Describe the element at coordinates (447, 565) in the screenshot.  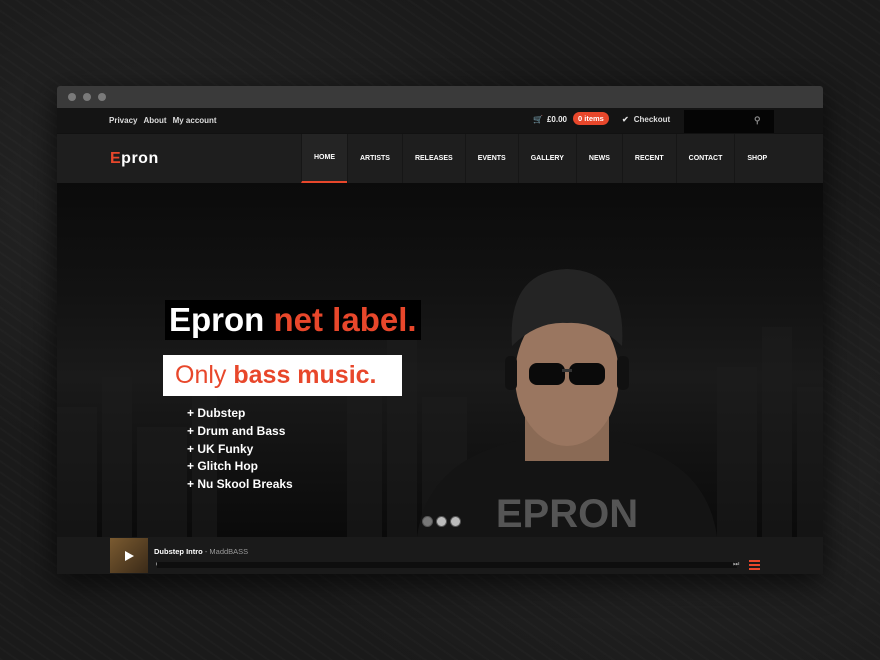
I see `track-progress-bar` at that location.